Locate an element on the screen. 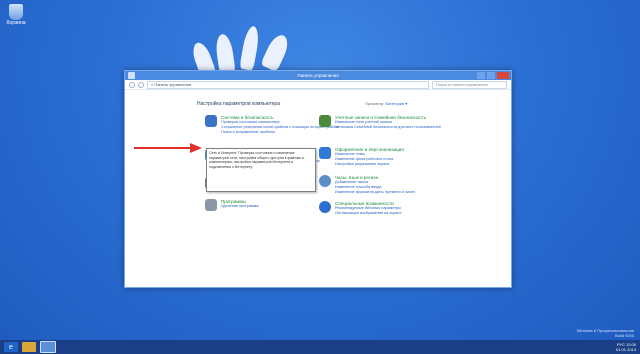  window-controls is located at coordinates (493, 75).